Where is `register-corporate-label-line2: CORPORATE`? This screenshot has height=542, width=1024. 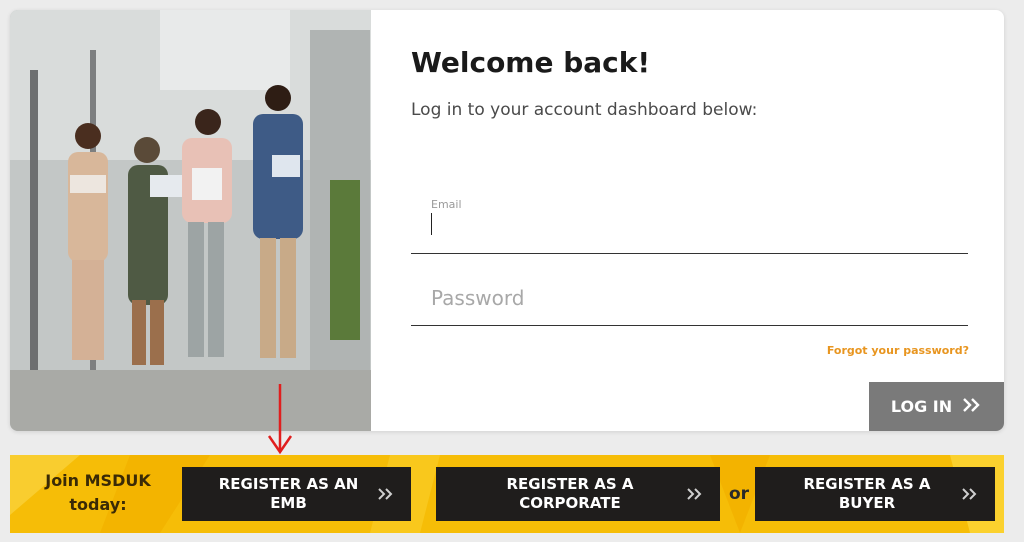 register-corporate-label-line2: CORPORATE is located at coordinates (570, 503).